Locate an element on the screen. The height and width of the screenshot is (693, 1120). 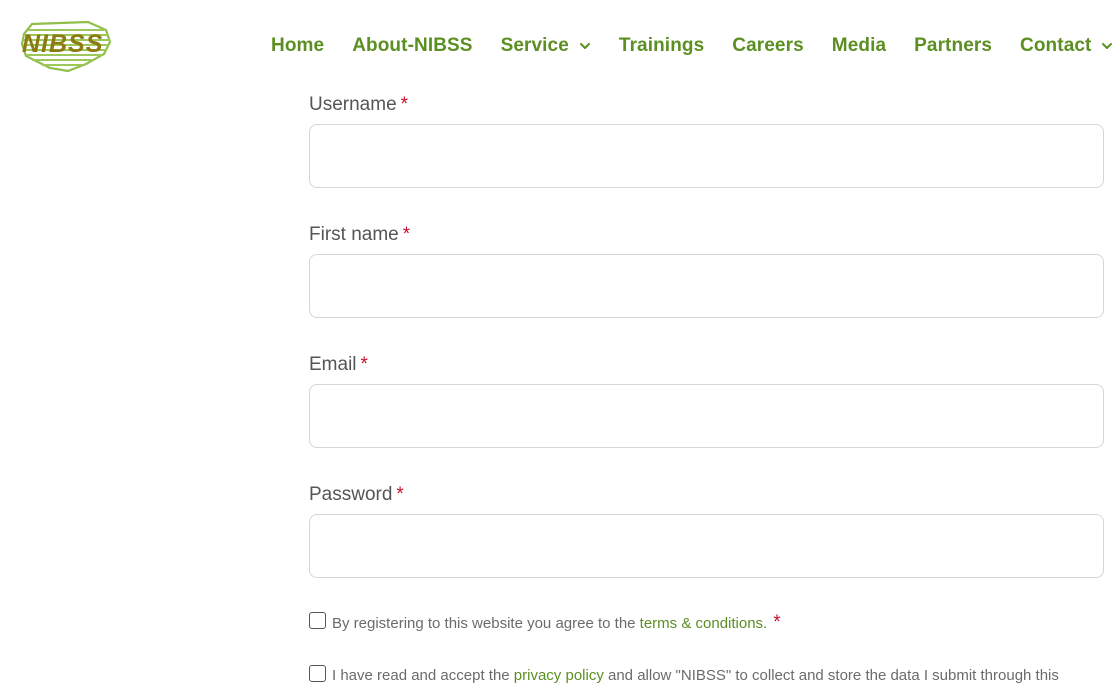
terms-checkbox is located at coordinates (317, 620).